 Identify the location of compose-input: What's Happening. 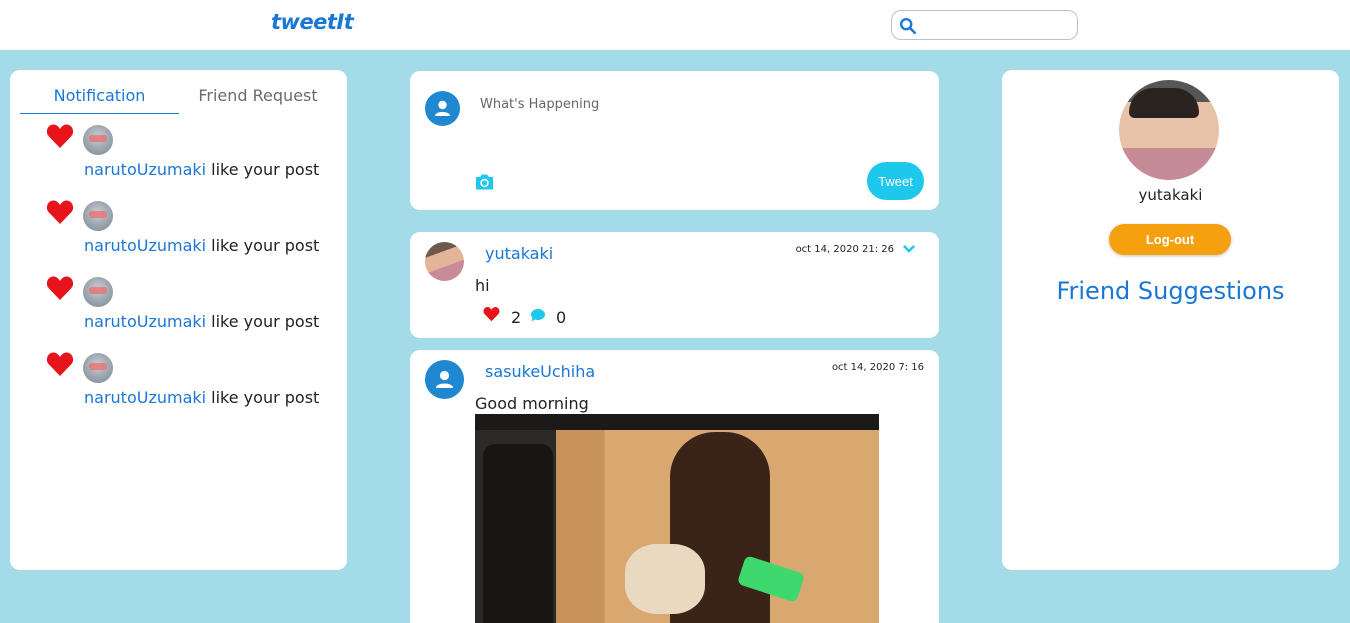
(539, 104).